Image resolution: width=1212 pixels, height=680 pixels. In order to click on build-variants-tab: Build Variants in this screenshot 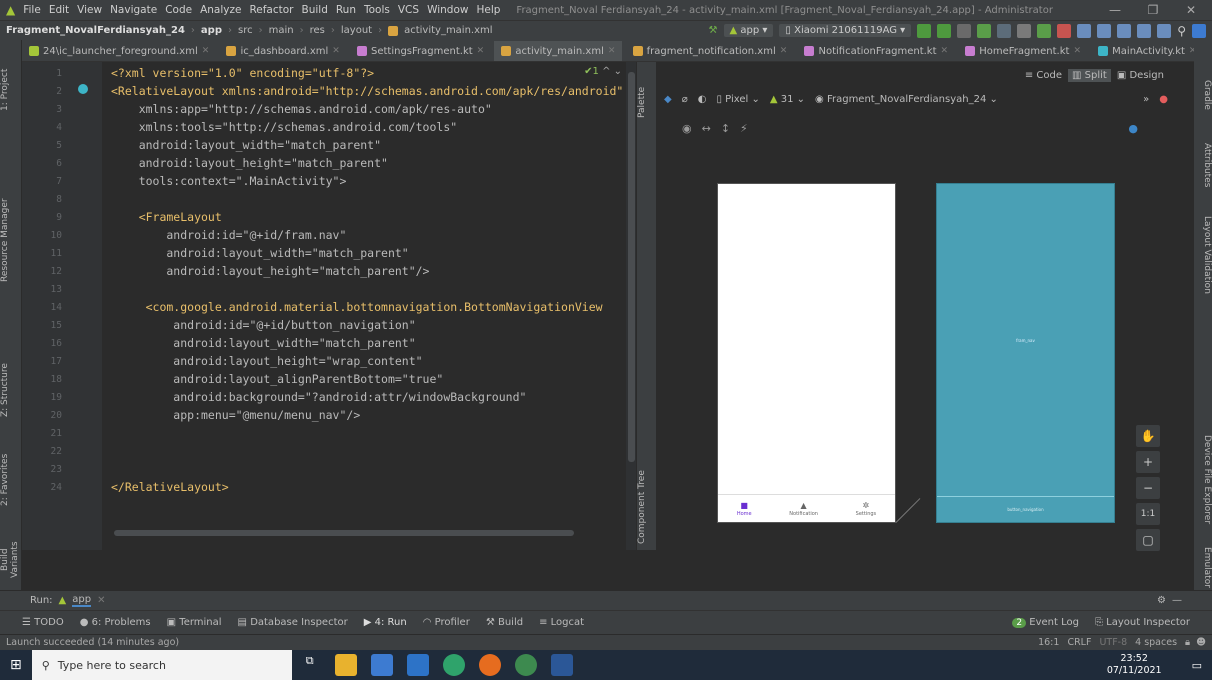, I will do `click(11, 560)`.